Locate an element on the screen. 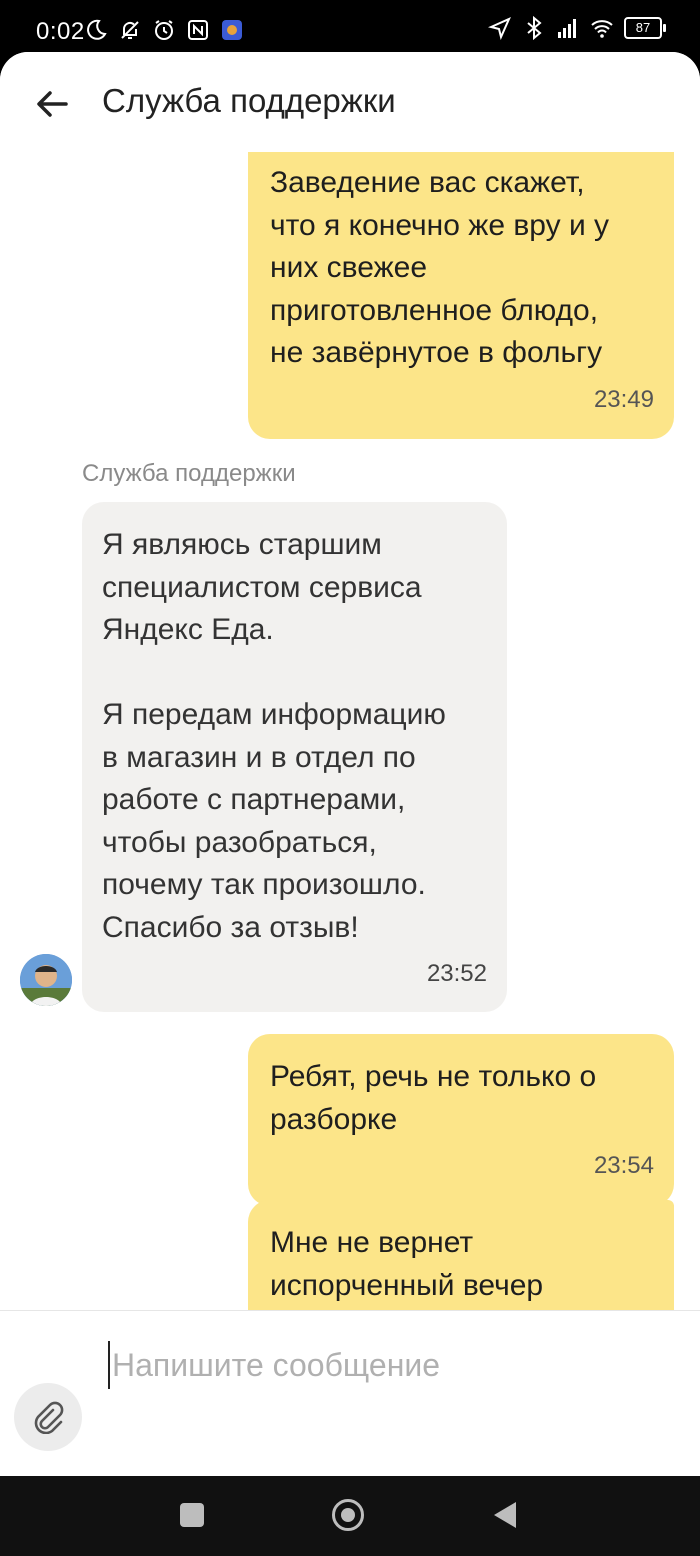  app-icon is located at coordinates (232, 30).